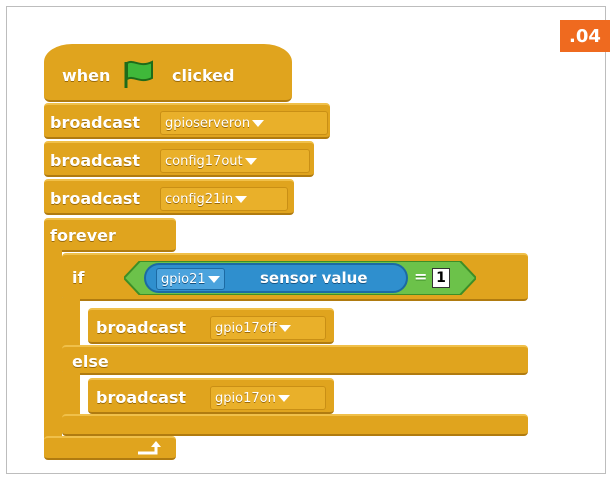 This screenshot has width=612, height=480. What do you see at coordinates (295, 425) in the screenshot?
I see `if-else-footer` at bounding box center [295, 425].